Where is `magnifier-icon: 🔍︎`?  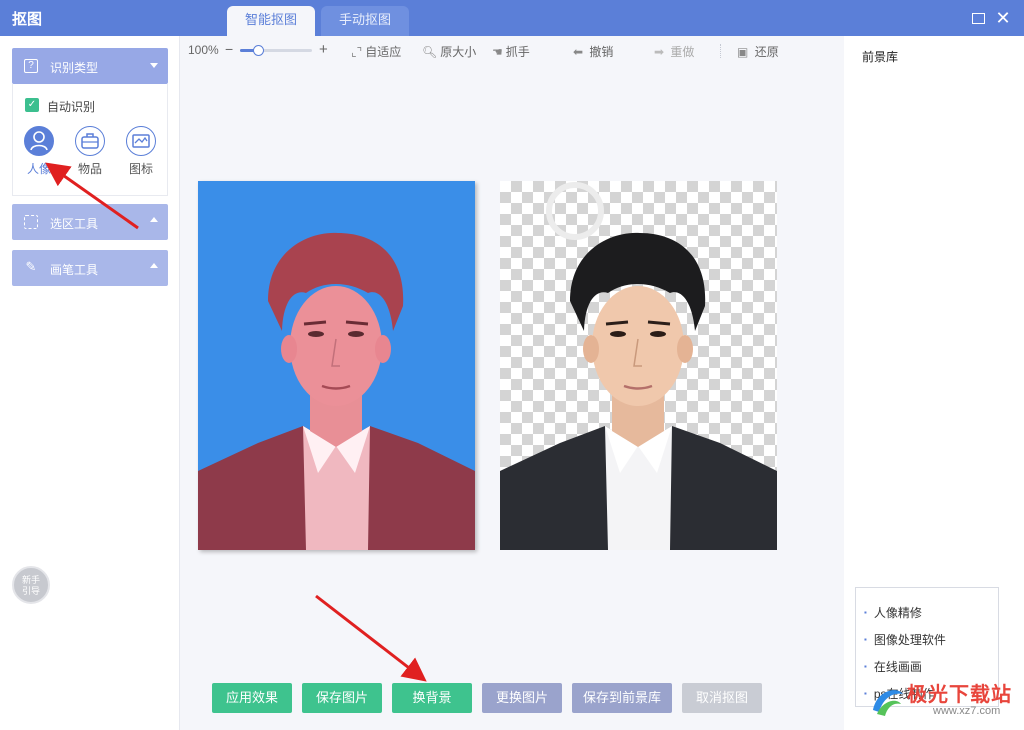
magnifier-icon: 🔍︎ is located at coordinates (430, 52).